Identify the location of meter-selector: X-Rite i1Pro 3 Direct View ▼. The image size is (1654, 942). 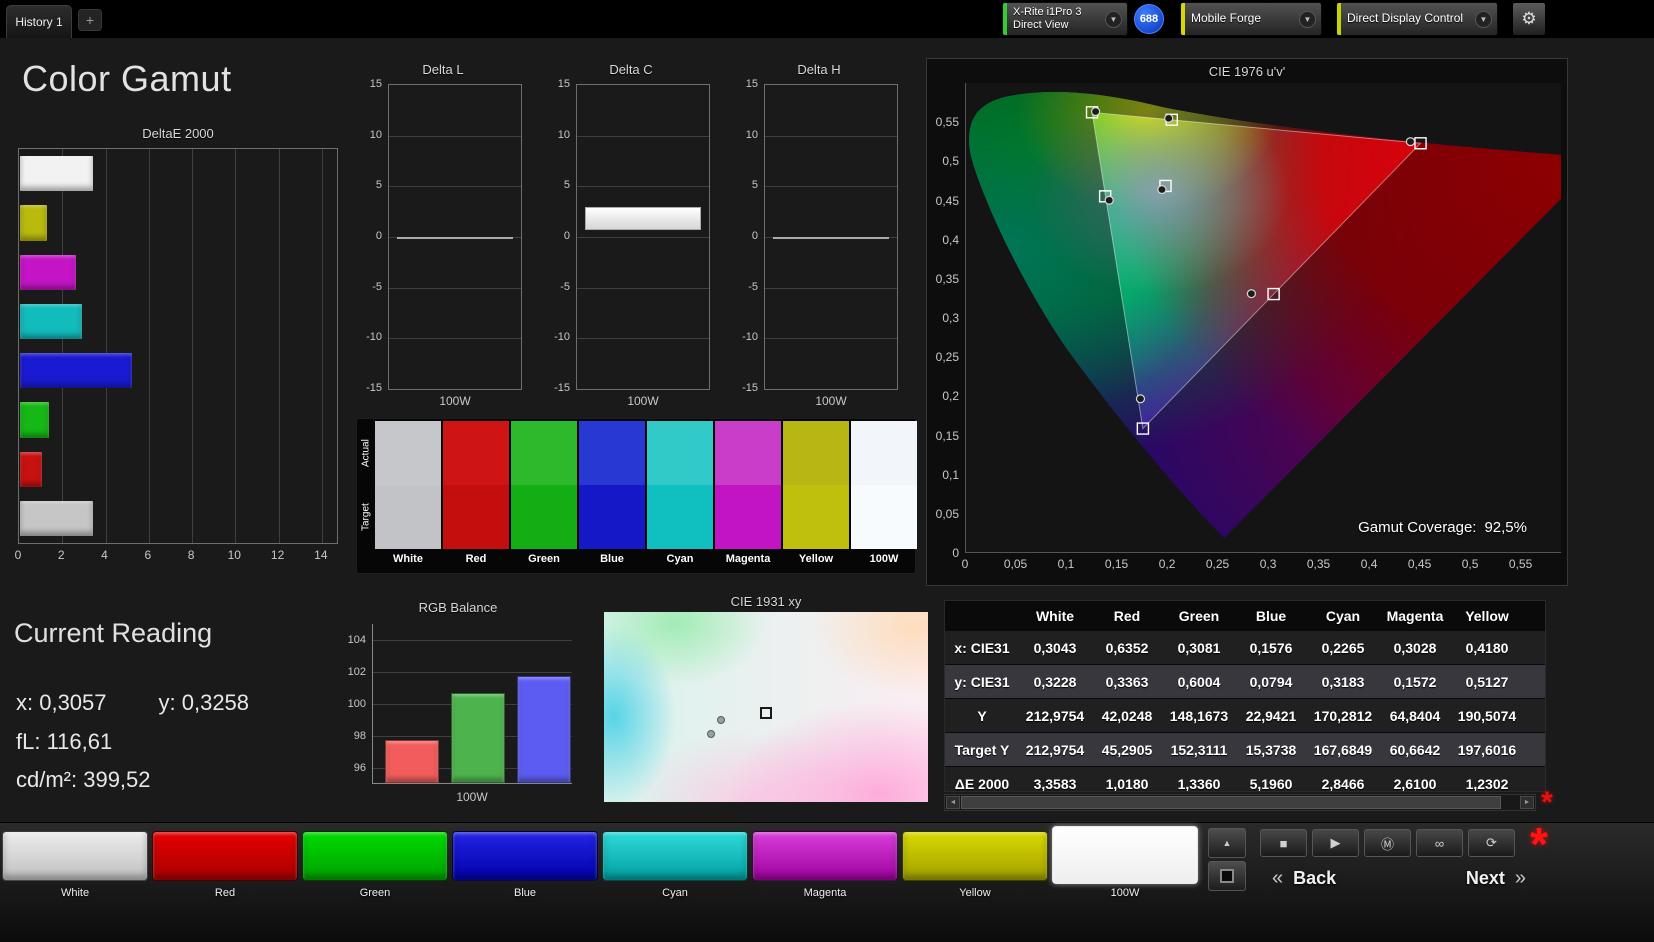
(1065, 19).